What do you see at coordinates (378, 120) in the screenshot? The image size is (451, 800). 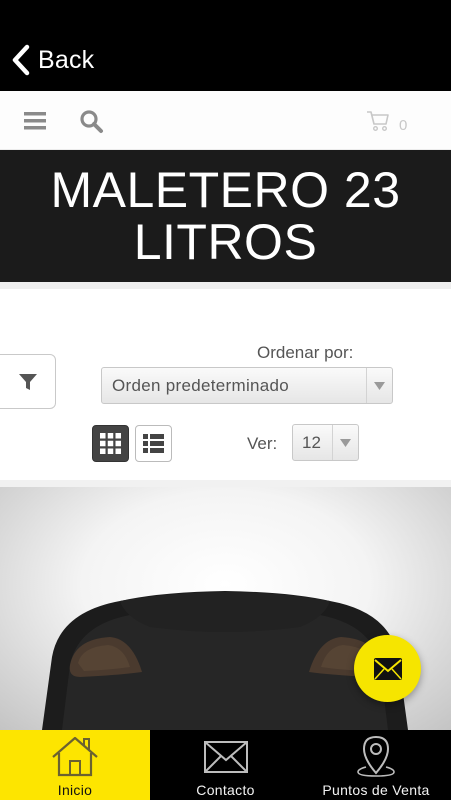 I see `cart-icon` at bounding box center [378, 120].